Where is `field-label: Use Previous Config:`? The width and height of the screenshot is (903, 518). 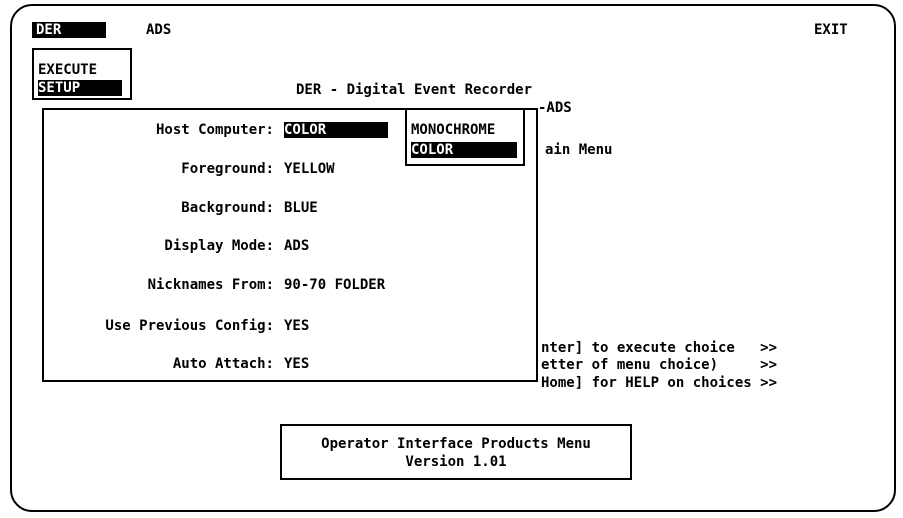 field-label: Use Previous Config: is located at coordinates (189, 326).